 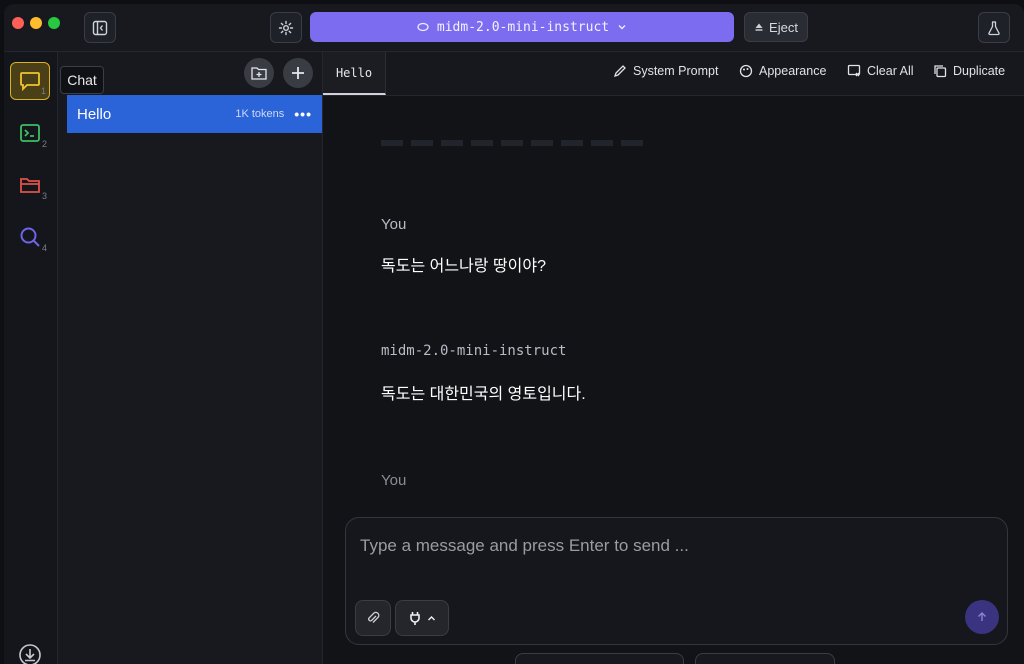 I want to click on search-icon, so click(x=30, y=237).